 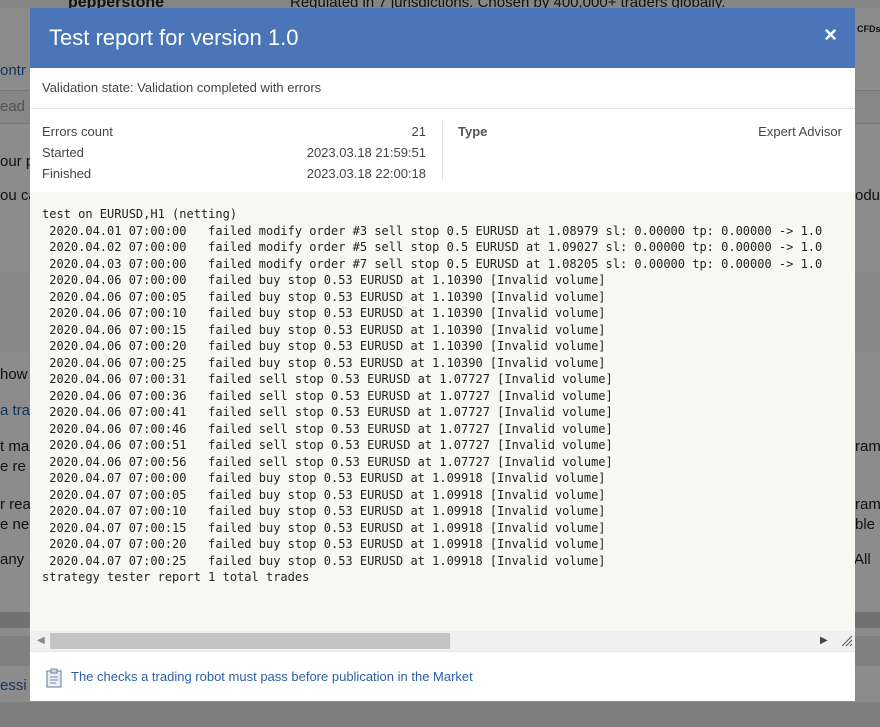 What do you see at coordinates (234, 173) in the screenshot?
I see `finished-row: Finished 2023.03.18 22:00:18` at bounding box center [234, 173].